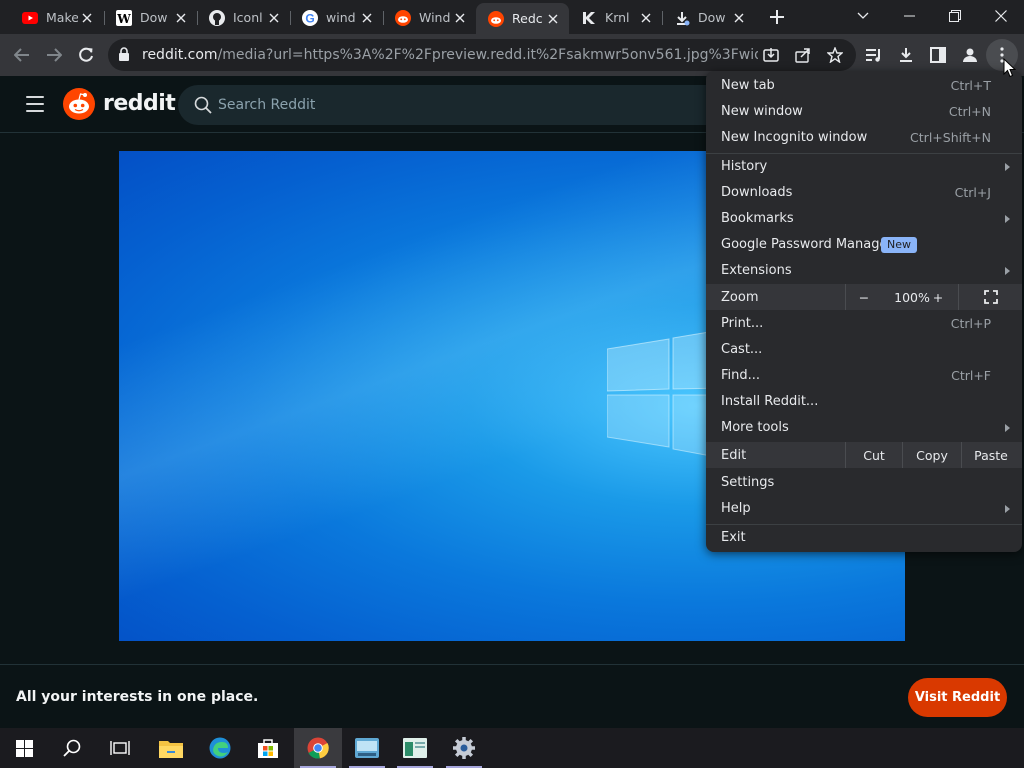  What do you see at coordinates (429, 17) in the screenshot?
I see `tab-reddit-windows: Wind` at bounding box center [429, 17].